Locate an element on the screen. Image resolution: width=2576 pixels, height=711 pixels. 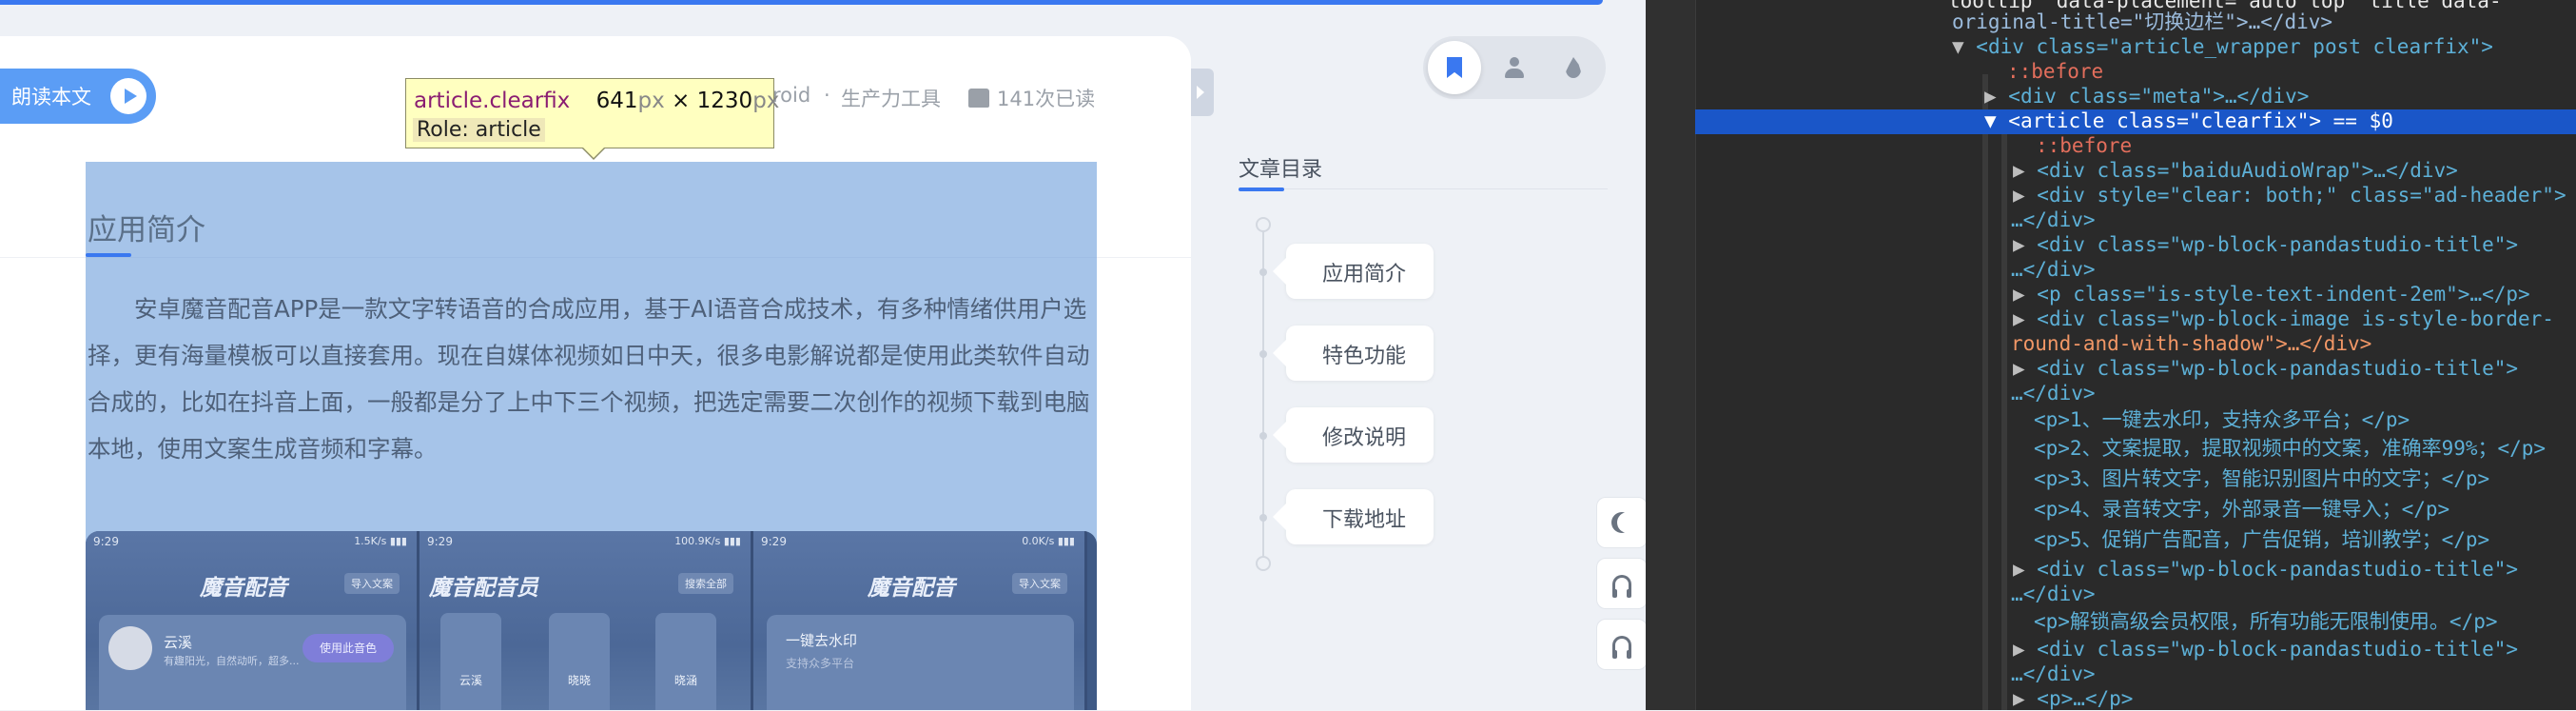
tab-hot is located at coordinates (1574, 67).